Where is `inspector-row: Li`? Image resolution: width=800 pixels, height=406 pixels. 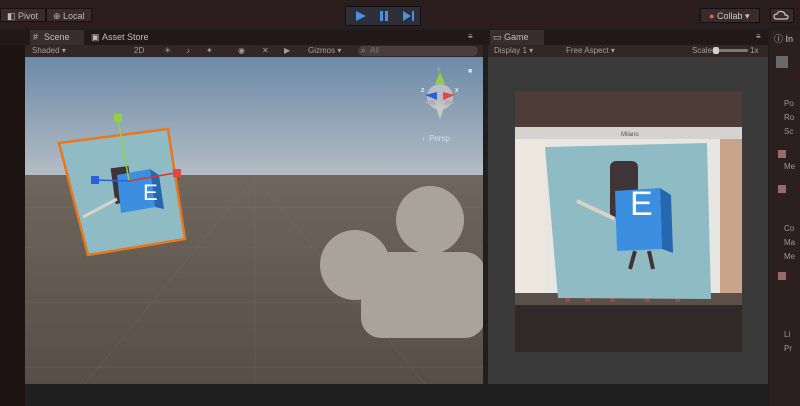 inspector-row: Li is located at coordinates (787, 334).